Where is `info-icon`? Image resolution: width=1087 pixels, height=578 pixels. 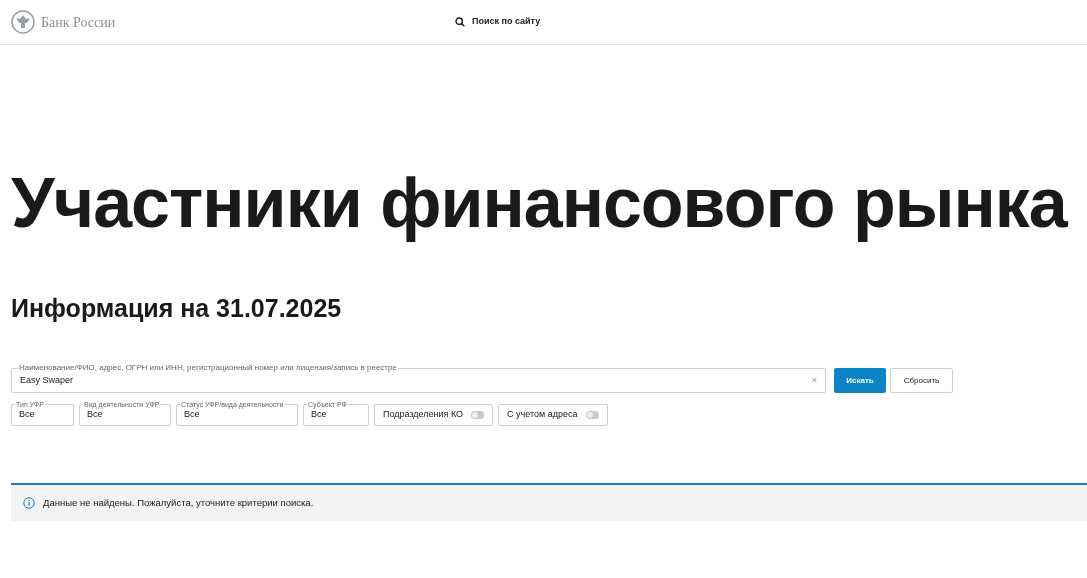 info-icon is located at coordinates (29, 503).